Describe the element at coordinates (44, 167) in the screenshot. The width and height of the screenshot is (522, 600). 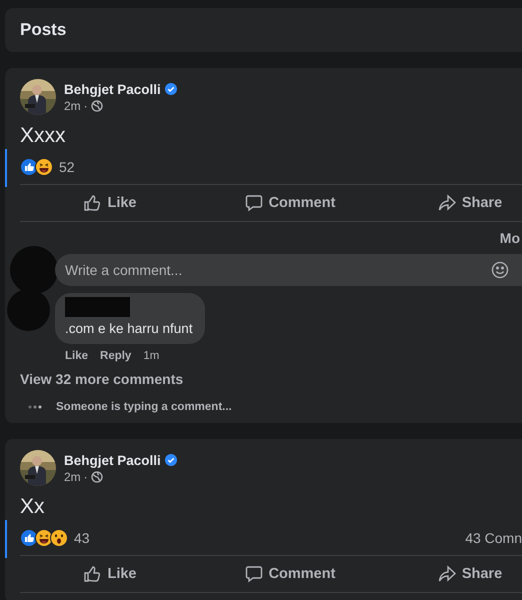
I see `laughing-face-icon` at that location.